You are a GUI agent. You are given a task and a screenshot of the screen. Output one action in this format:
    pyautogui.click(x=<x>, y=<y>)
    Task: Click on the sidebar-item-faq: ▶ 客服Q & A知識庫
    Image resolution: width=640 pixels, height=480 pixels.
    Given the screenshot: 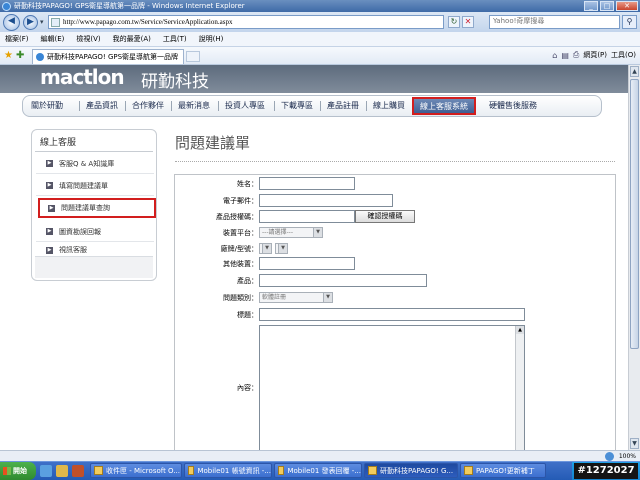 What is the action you would take?
    pyautogui.click(x=95, y=164)
    